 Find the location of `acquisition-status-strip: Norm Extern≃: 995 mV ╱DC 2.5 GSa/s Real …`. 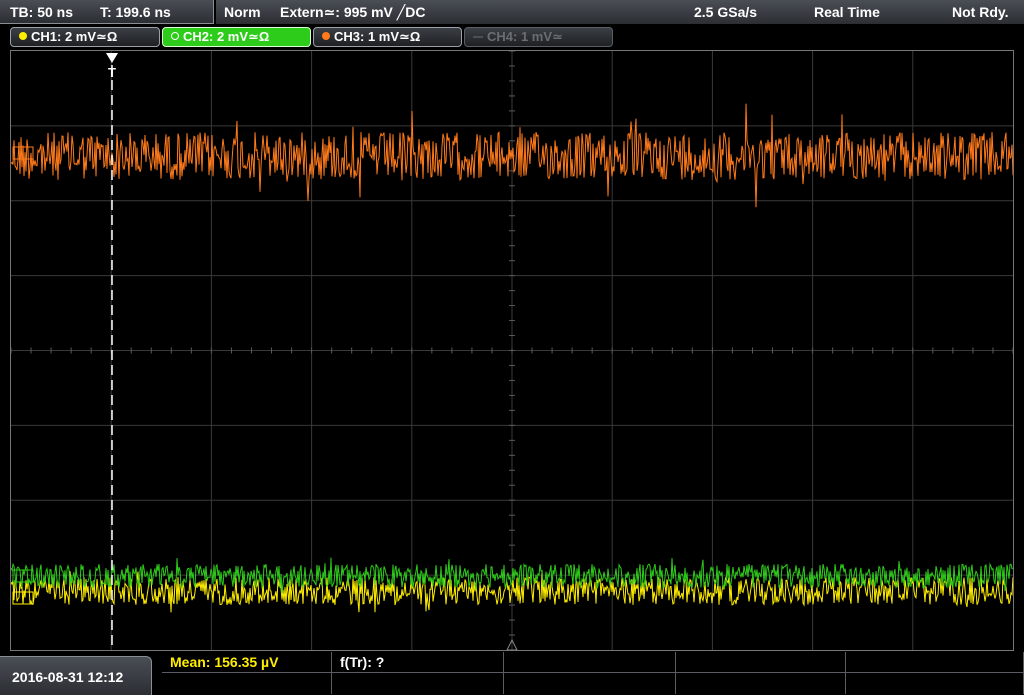

acquisition-status-strip: Norm Extern≃: 995 mV ╱DC 2.5 GSa/s Real … is located at coordinates (620, 12).